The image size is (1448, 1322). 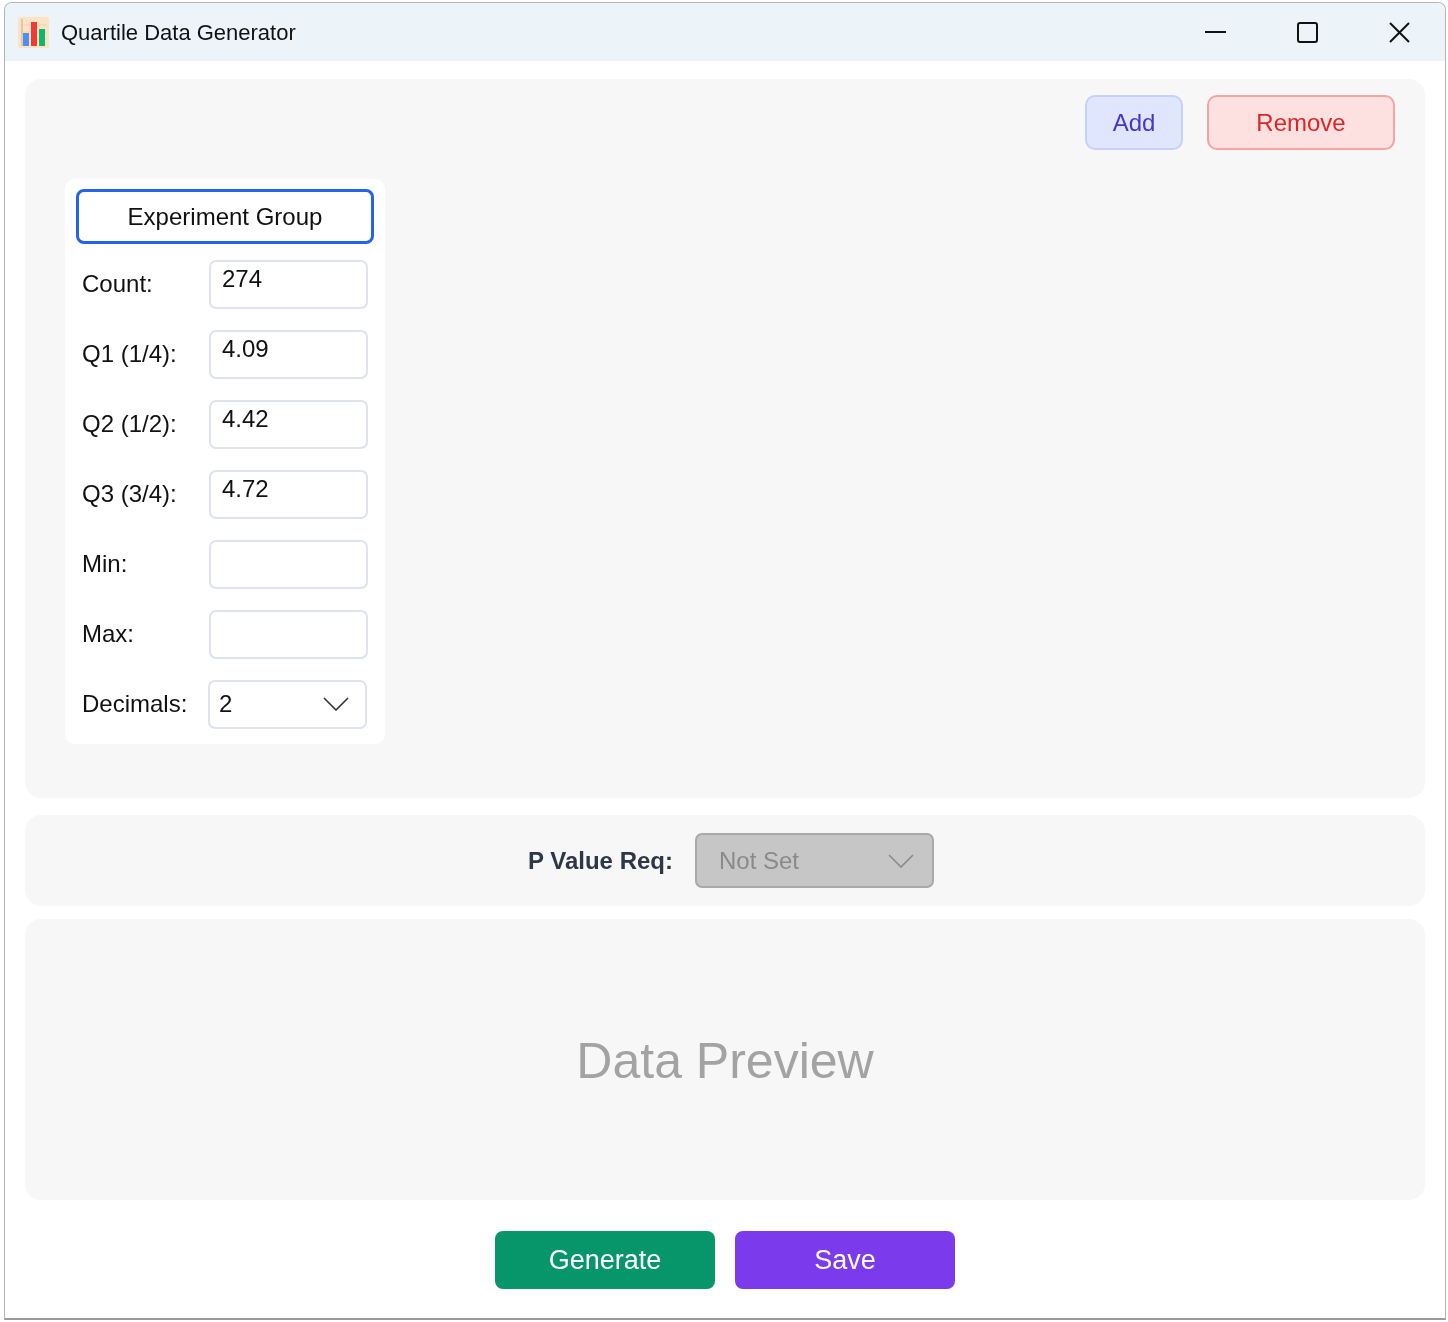 What do you see at coordinates (225, 216) in the screenshot?
I see `group-name-field: Experiment Group` at bounding box center [225, 216].